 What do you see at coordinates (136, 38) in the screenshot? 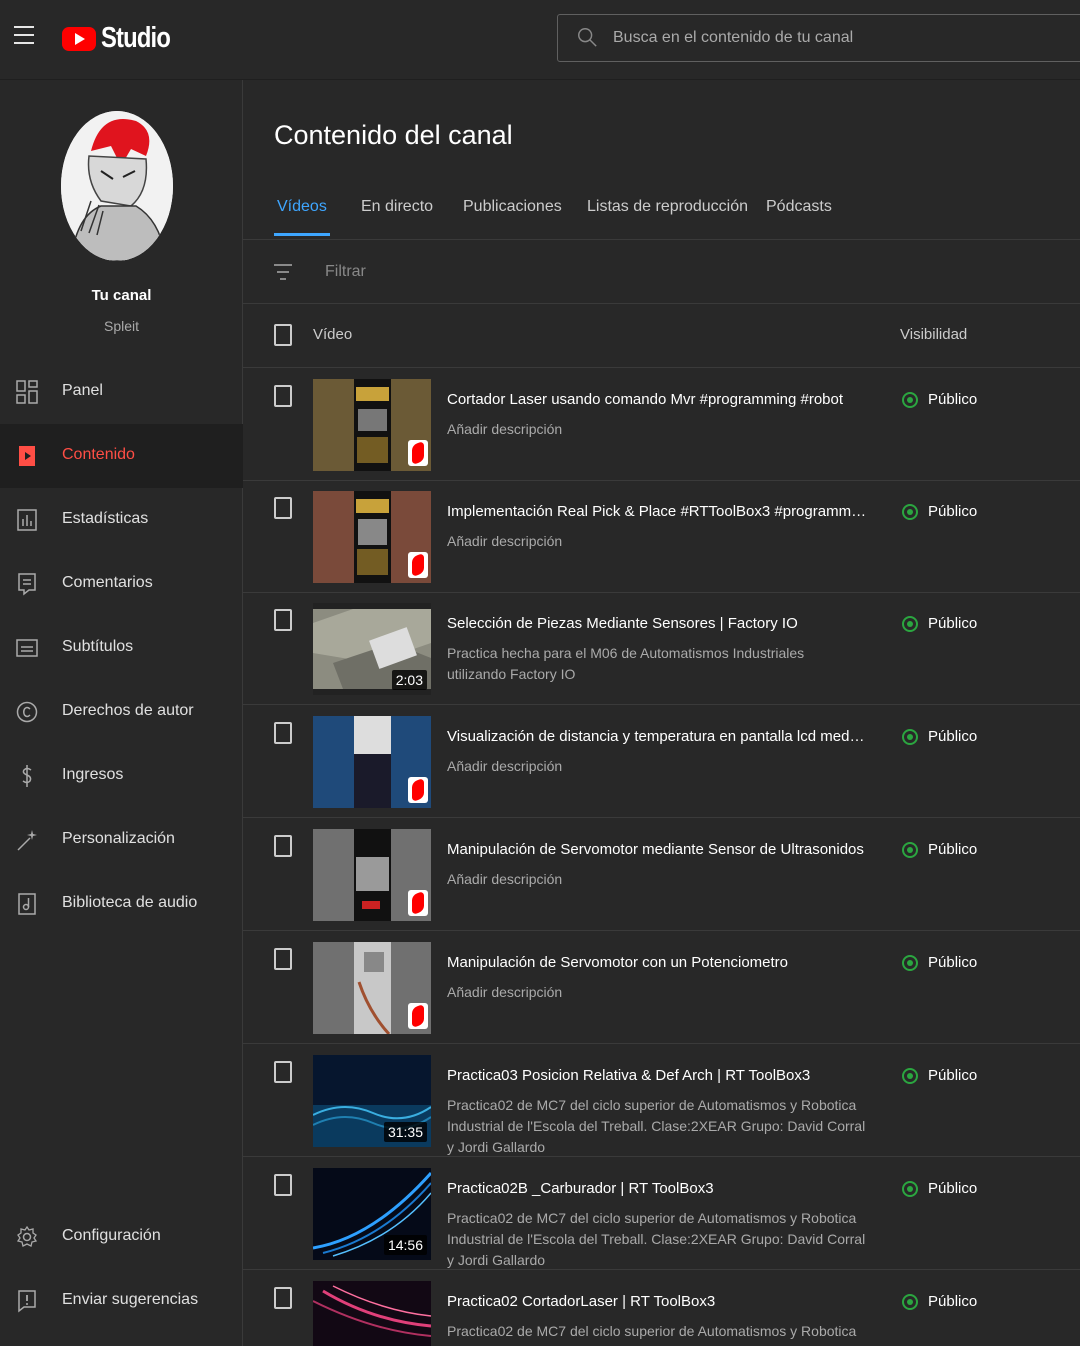
I see `logo-text: Studio` at bounding box center [136, 38].